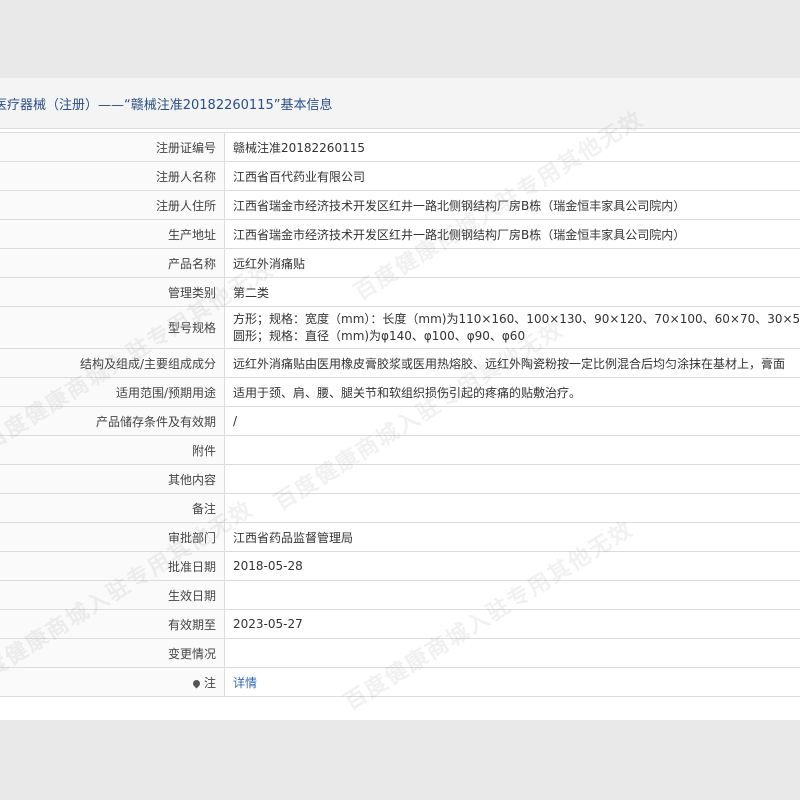 The image size is (800, 800). Describe the element at coordinates (512, 147) in the screenshot. I see `registration-number-value: 赣械注准20182260115` at that location.